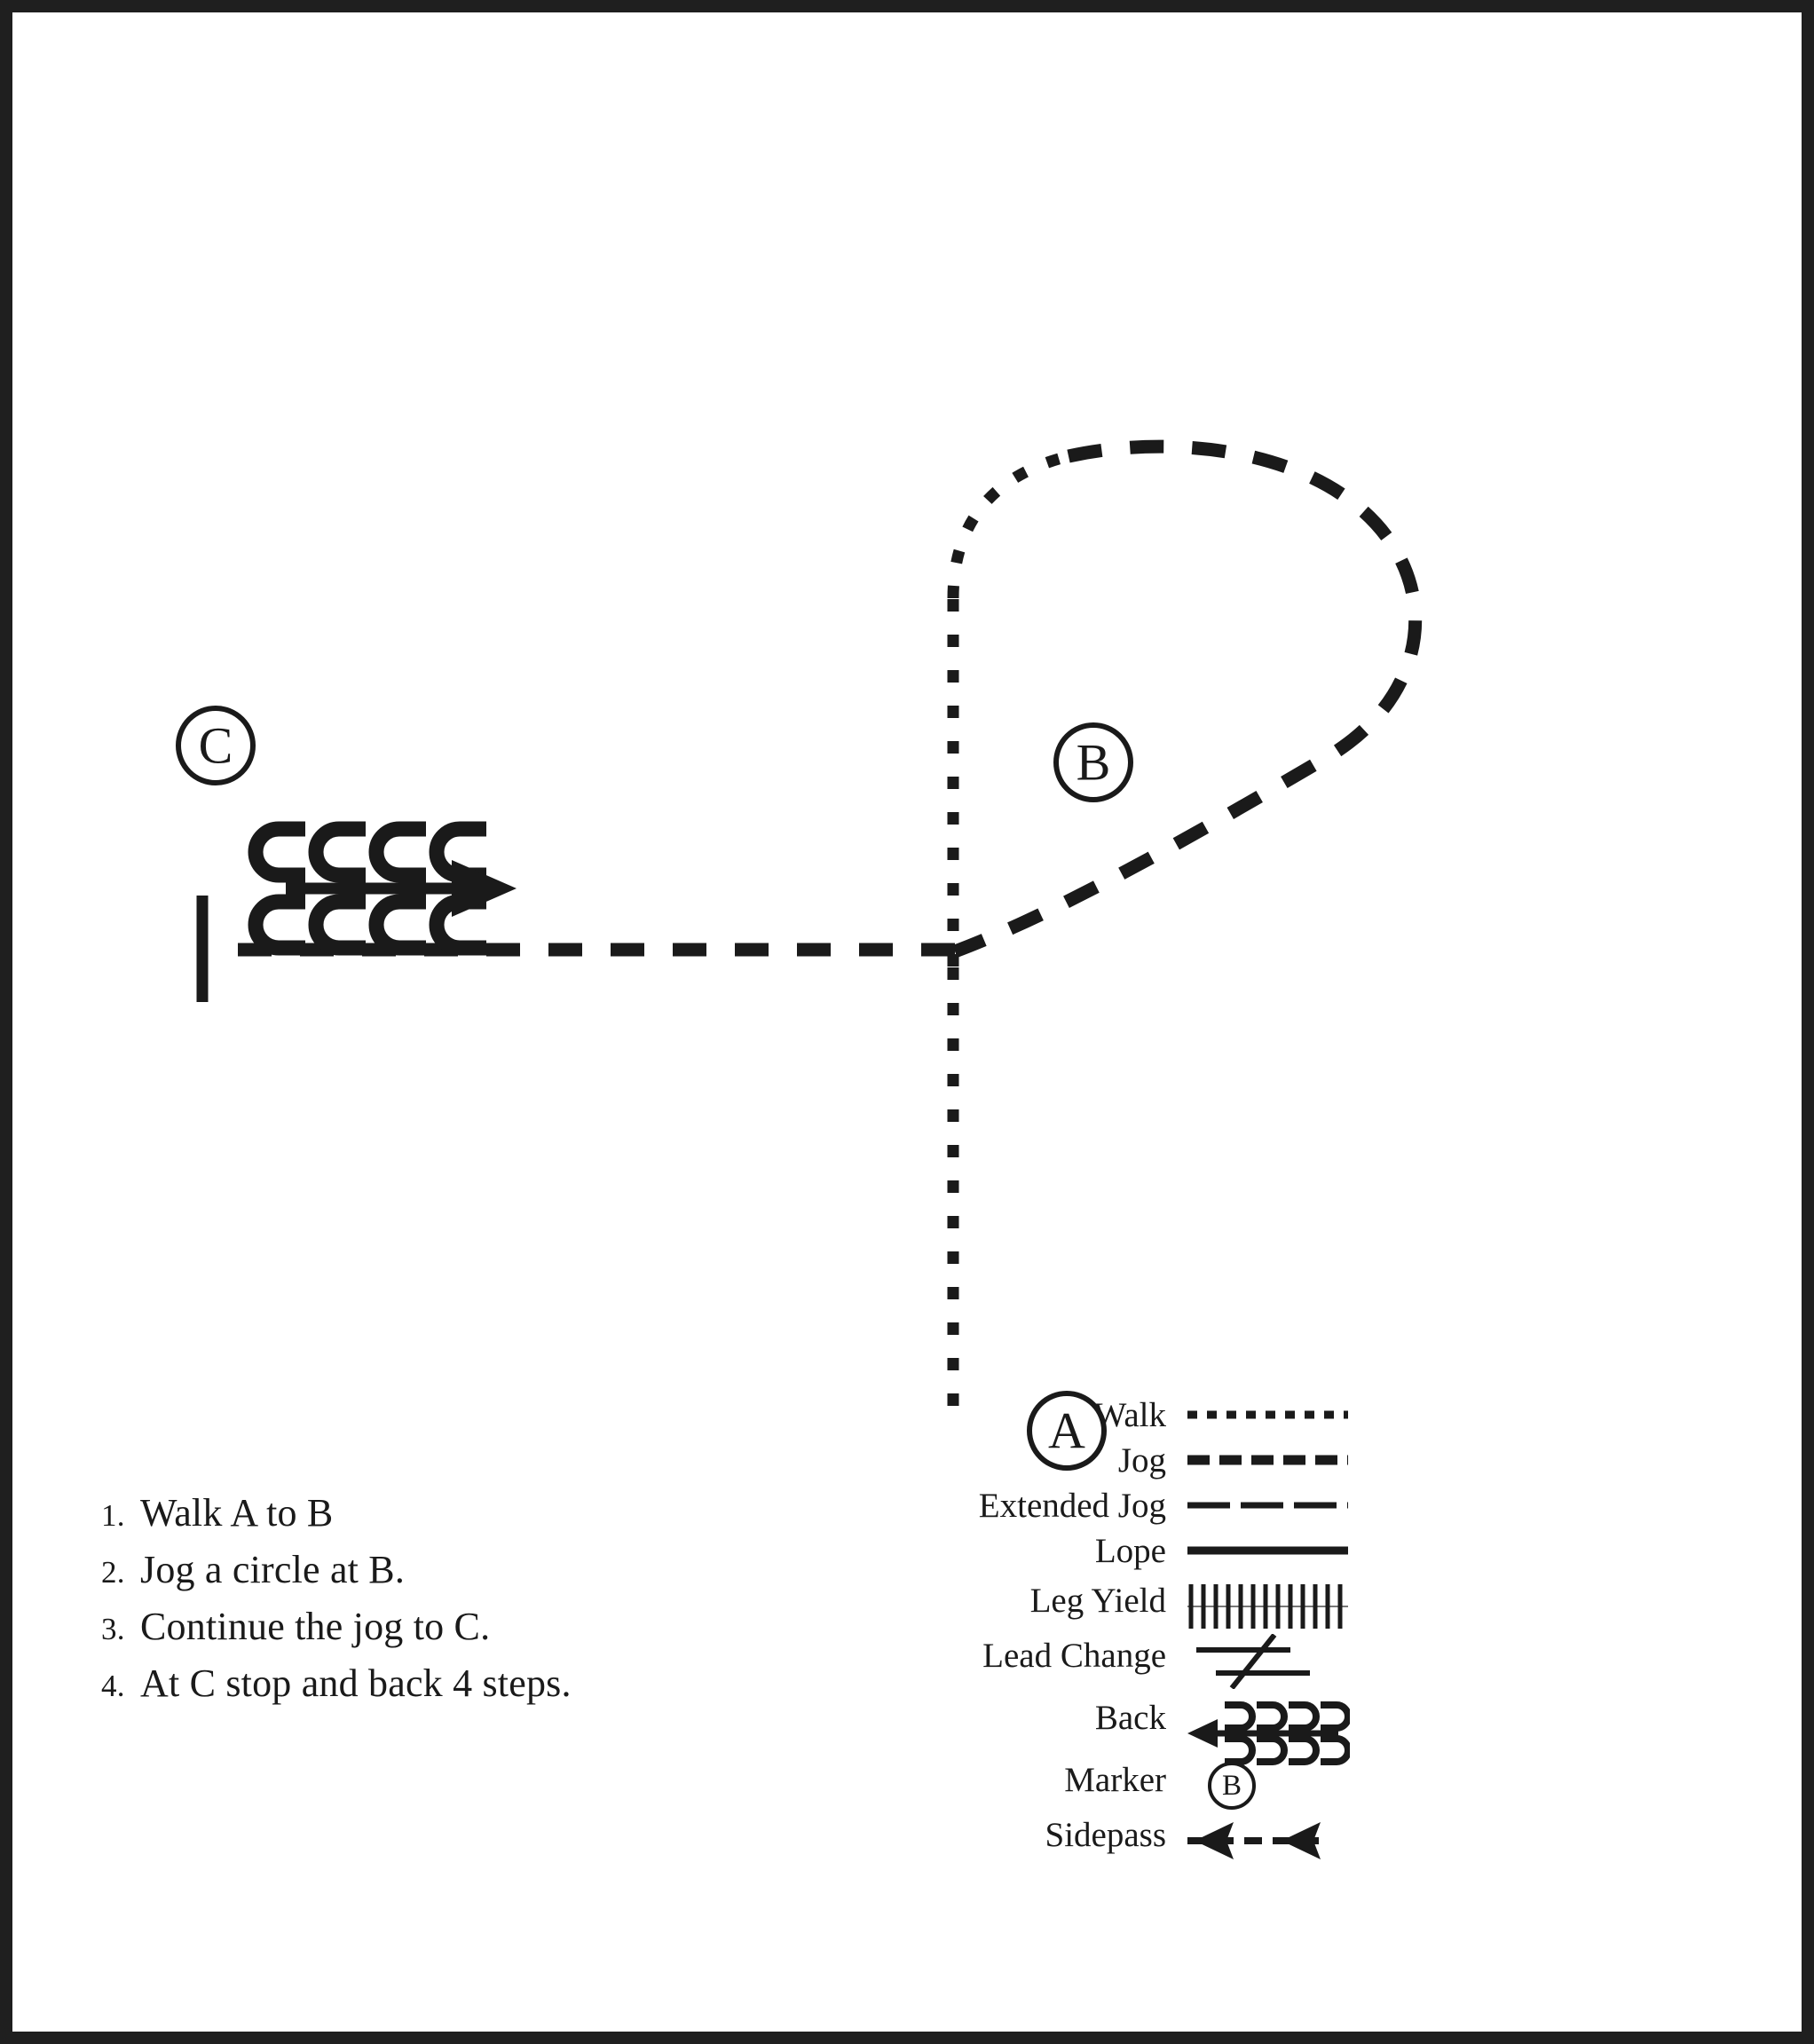 Image resolution: width=1814 pixels, height=2044 pixels. What do you see at coordinates (1129, 1414) in the screenshot?
I see `legend-label-walk: Walk` at bounding box center [1129, 1414].